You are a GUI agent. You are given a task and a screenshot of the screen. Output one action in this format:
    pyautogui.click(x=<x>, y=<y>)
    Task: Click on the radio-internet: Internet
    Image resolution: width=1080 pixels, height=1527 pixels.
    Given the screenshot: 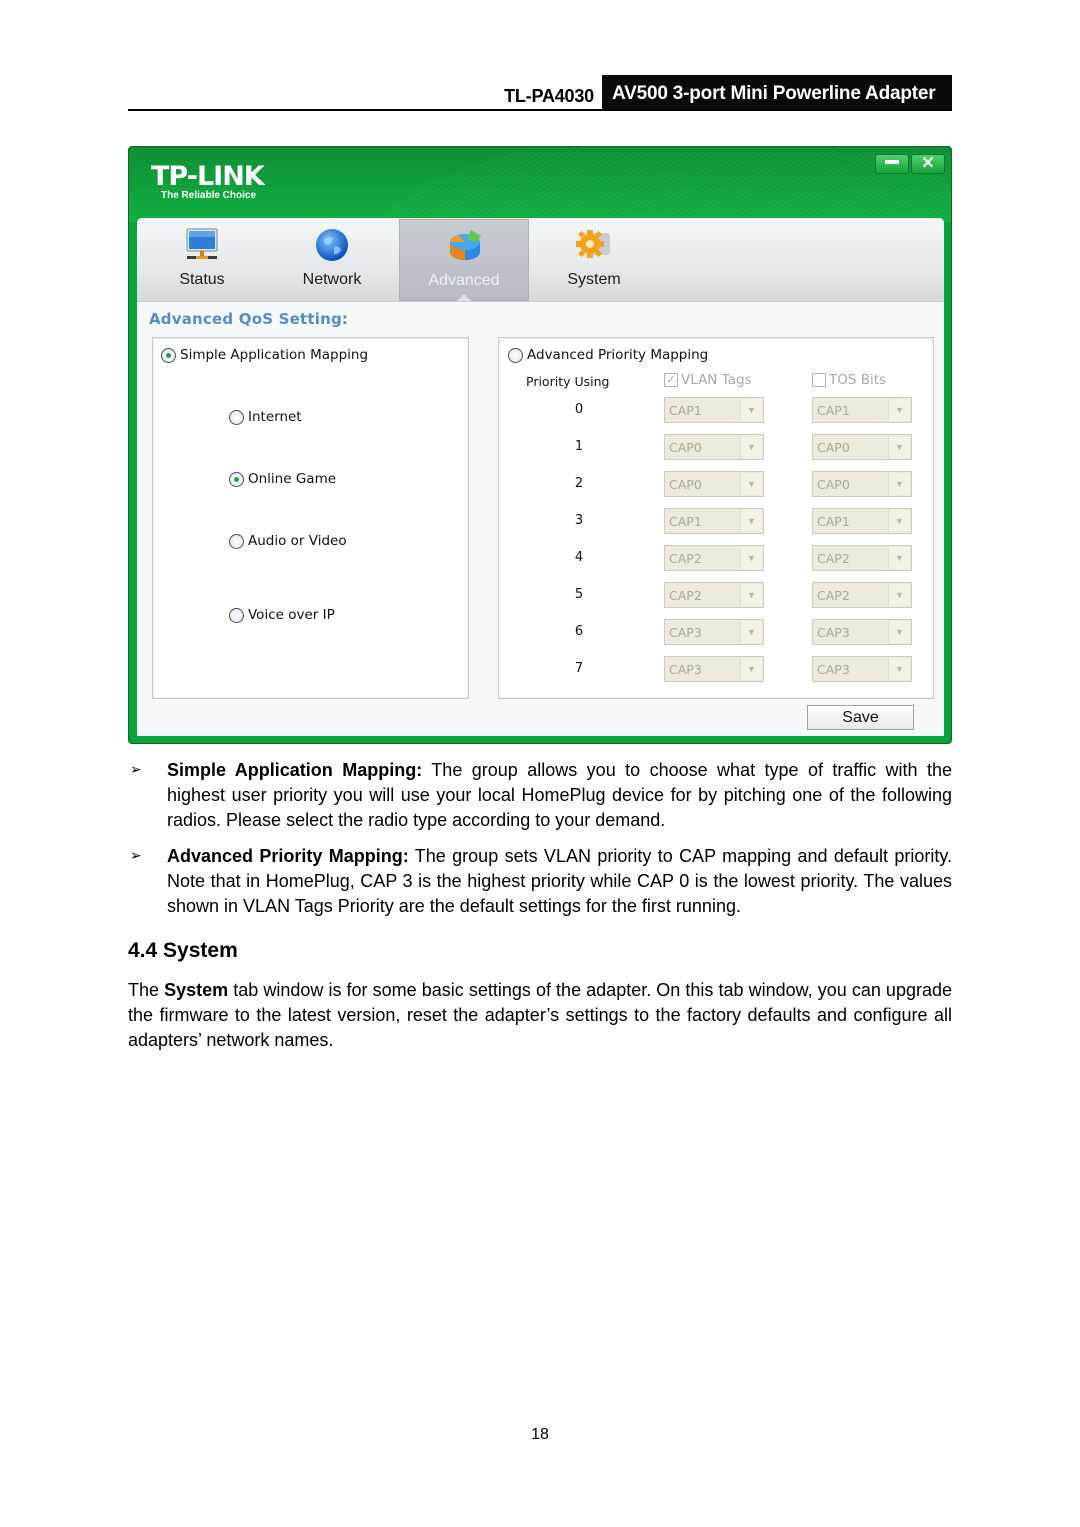 What is the action you would take?
    pyautogui.click(x=265, y=417)
    